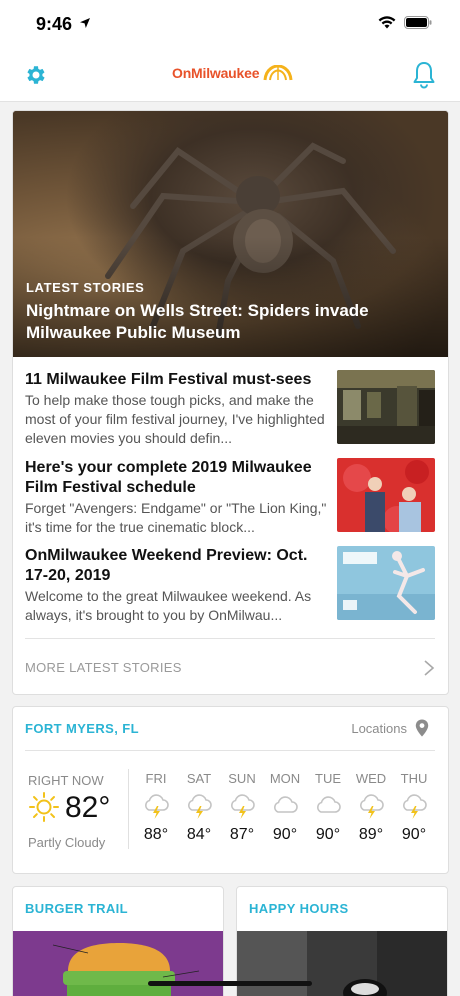  What do you see at coordinates (128, 809) in the screenshot?
I see `weather-divider` at bounding box center [128, 809].